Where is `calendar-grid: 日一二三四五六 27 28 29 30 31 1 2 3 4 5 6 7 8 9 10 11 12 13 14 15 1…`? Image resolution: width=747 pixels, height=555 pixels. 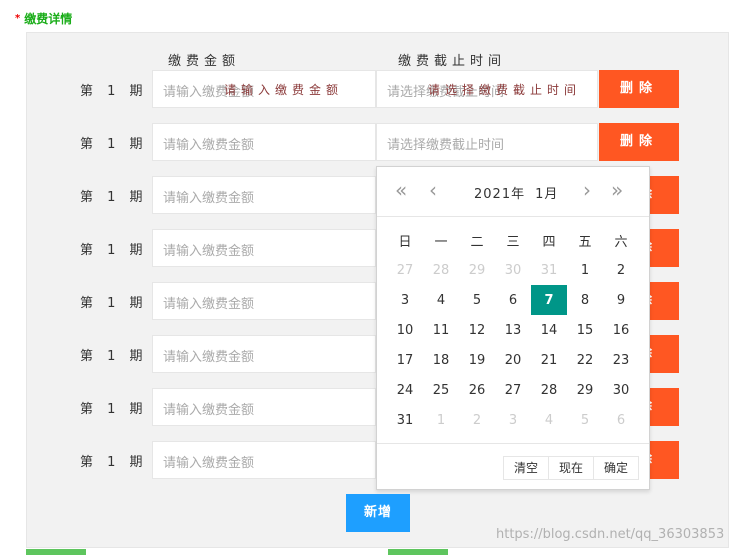
calendar-grid: 日一二三四五六 27 28 29 30 31 1 2 3 4 5 6 7 8 9 10 11 12 13 14 15 1… is located at coordinates (513, 330).